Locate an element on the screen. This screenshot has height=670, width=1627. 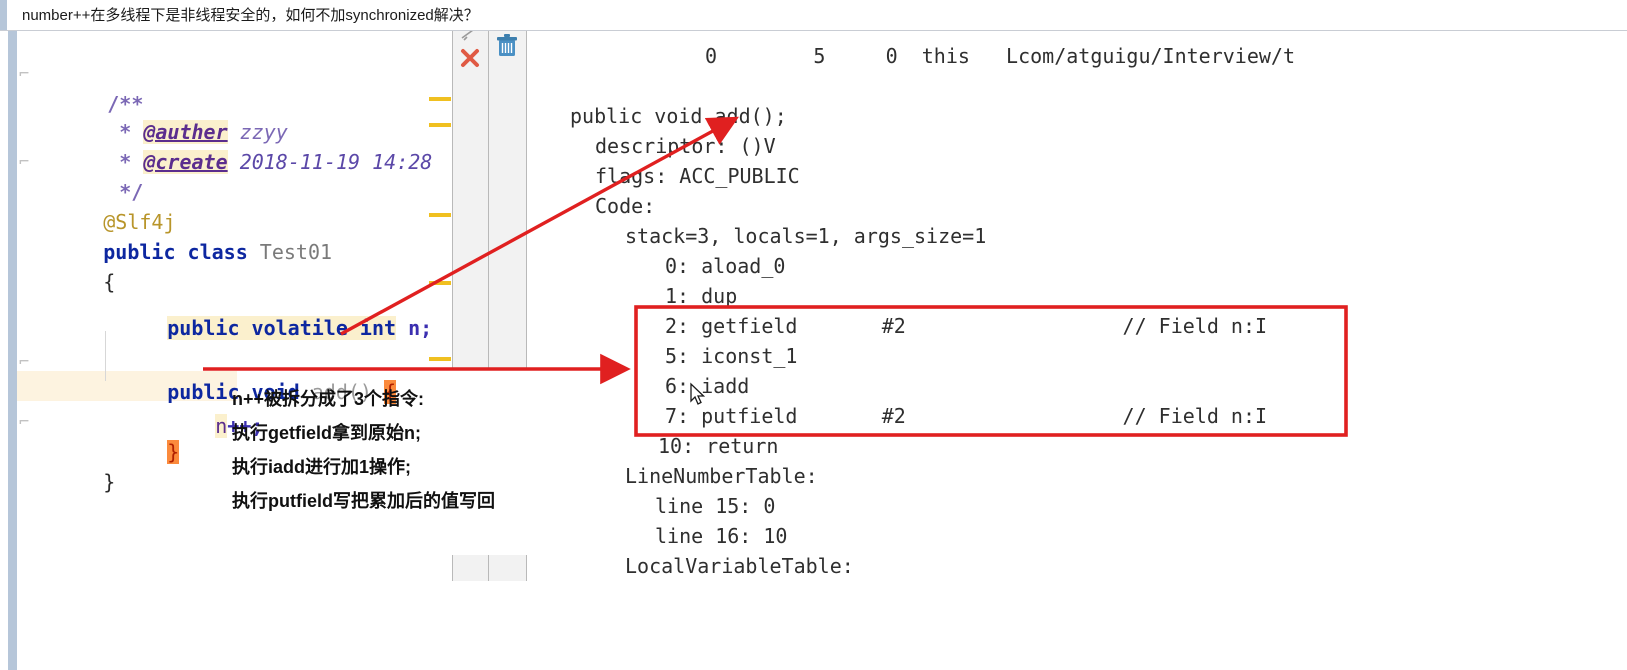
bytecode-line: LineNumberTable: is located at coordinates (721, 476).